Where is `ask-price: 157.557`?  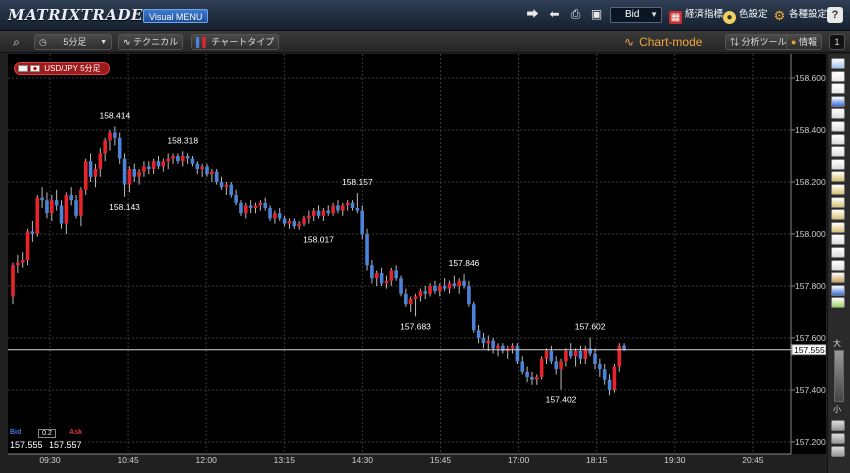 ask-price: 157.557 is located at coordinates (65, 445).